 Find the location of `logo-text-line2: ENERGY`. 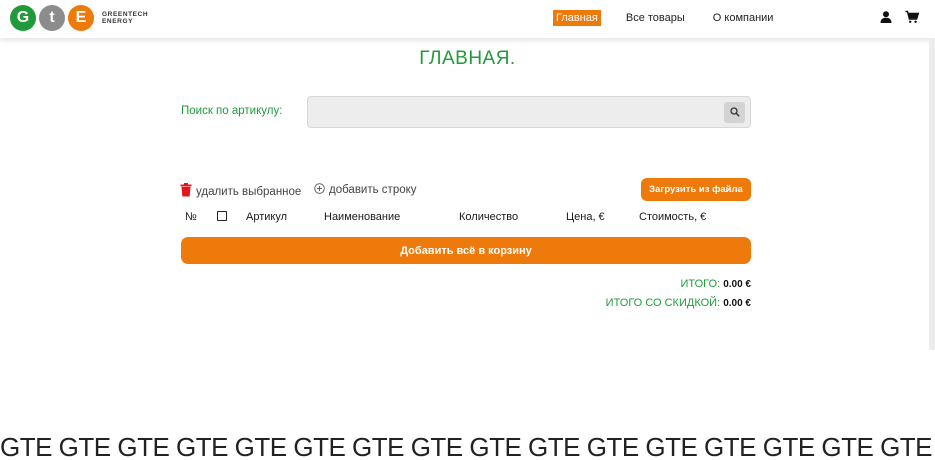

logo-text-line2: ENERGY is located at coordinates (118, 21).